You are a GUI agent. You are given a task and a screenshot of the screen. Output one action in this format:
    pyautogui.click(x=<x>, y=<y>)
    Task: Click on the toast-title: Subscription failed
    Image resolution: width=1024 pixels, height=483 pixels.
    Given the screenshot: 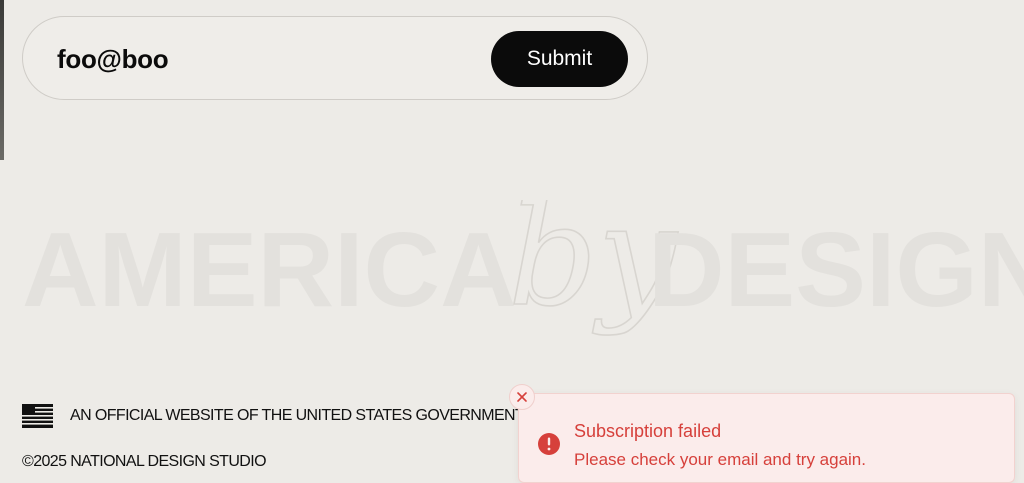 What is the action you would take?
    pyautogui.click(x=648, y=431)
    